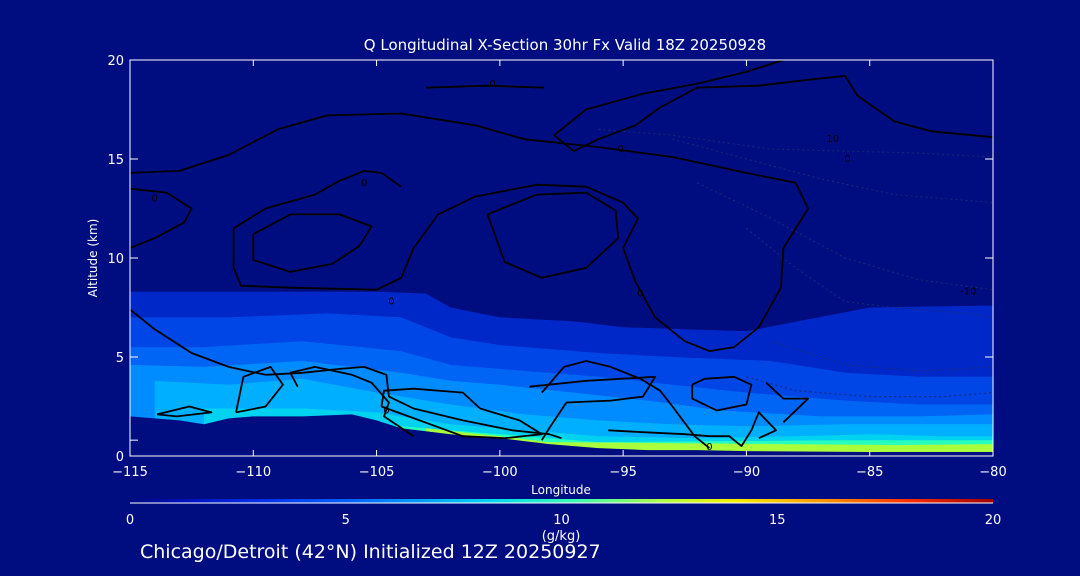 Image resolution: width=1080 pixels, height=576 pixels. I want to click on colorbar-tick-label: 15, so click(777, 520).